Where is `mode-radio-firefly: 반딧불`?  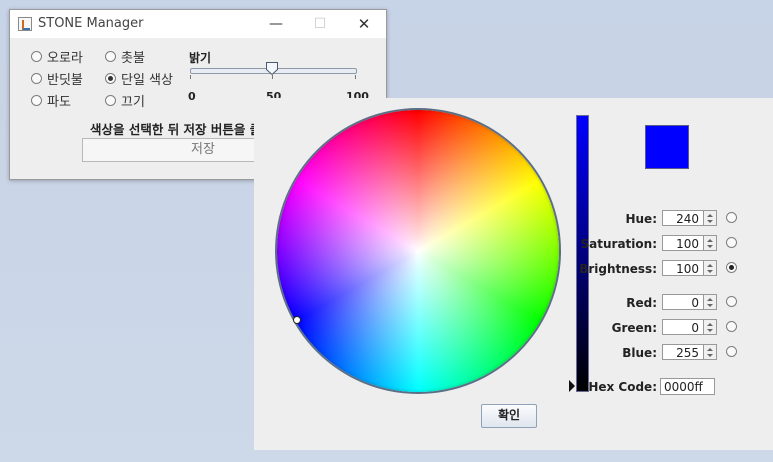 mode-radio-firefly: 반딧불 is located at coordinates (57, 78).